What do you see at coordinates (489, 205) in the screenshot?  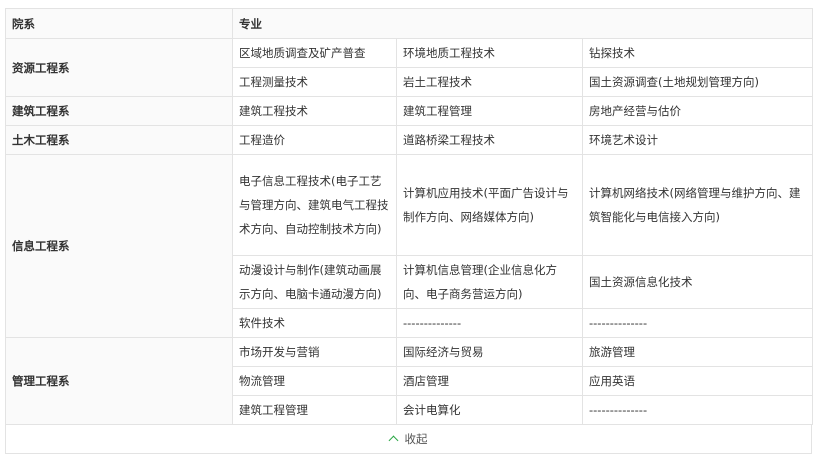 I see `major-cell: 计算机应用技术(平面广告设计与制作方向、网络媒体方向)` at bounding box center [489, 205].